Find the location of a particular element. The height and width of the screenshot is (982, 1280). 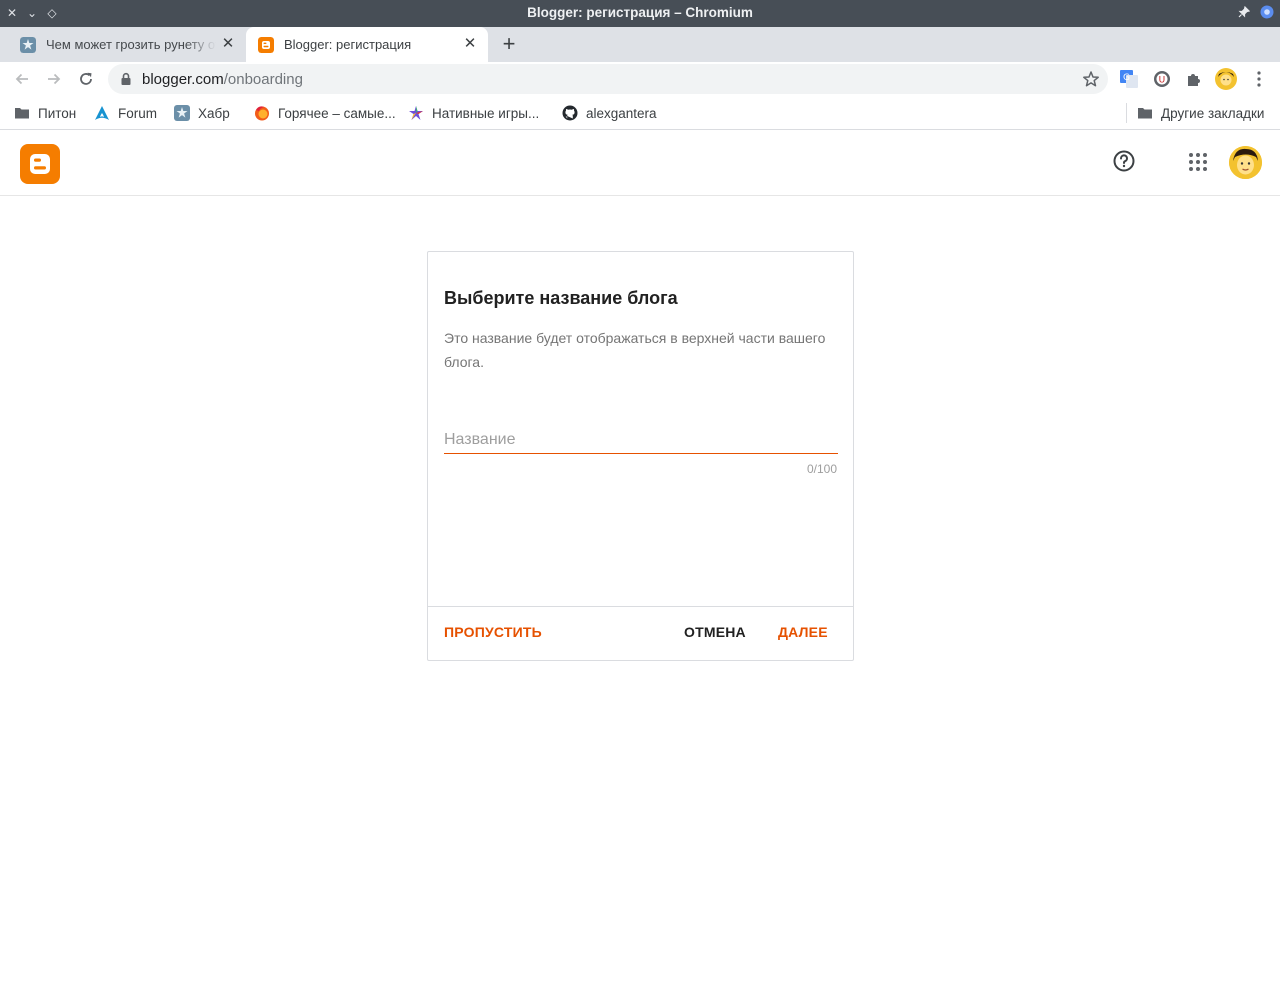

window-titlebar: ✕ ⌄ ◇ Blogger: регистрация – Chromium is located at coordinates (640, 13).